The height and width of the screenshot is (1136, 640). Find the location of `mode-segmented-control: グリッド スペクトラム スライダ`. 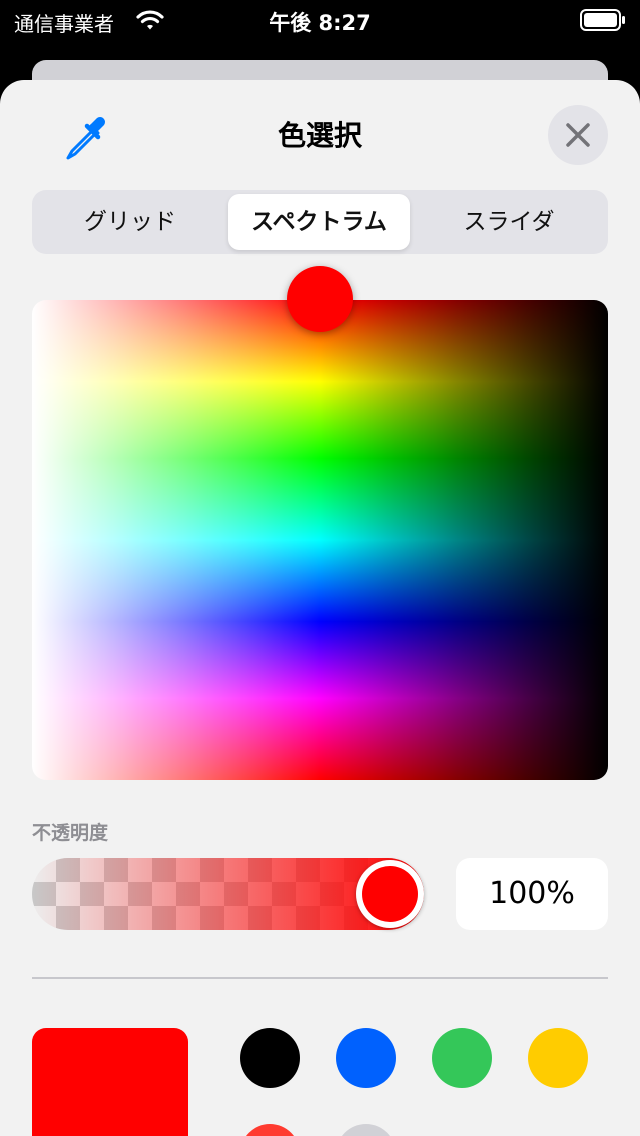

mode-segmented-control: グリッド スペクトラム スライダ is located at coordinates (320, 222).